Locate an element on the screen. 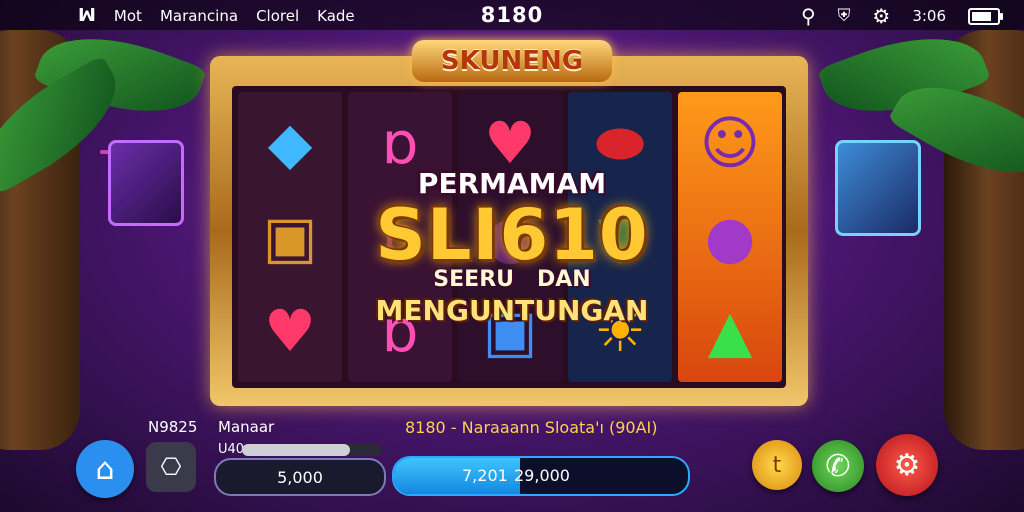 The width and height of the screenshot is (1024, 512). phone-icon: ✆ is located at coordinates (838, 466).